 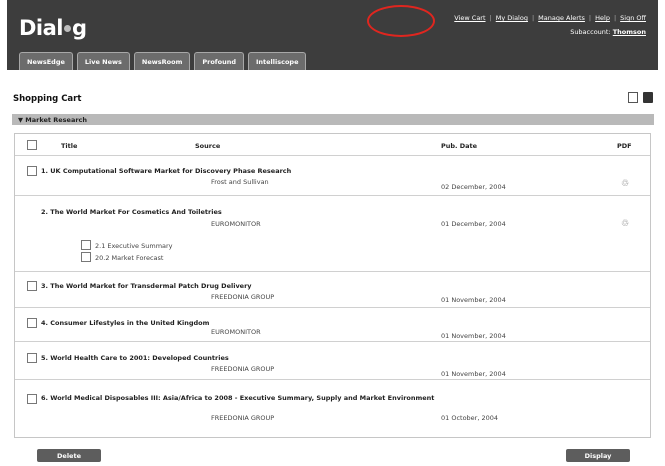 I want to click on subaccount-info: Subaccount: Thomson, so click(x=608, y=32).